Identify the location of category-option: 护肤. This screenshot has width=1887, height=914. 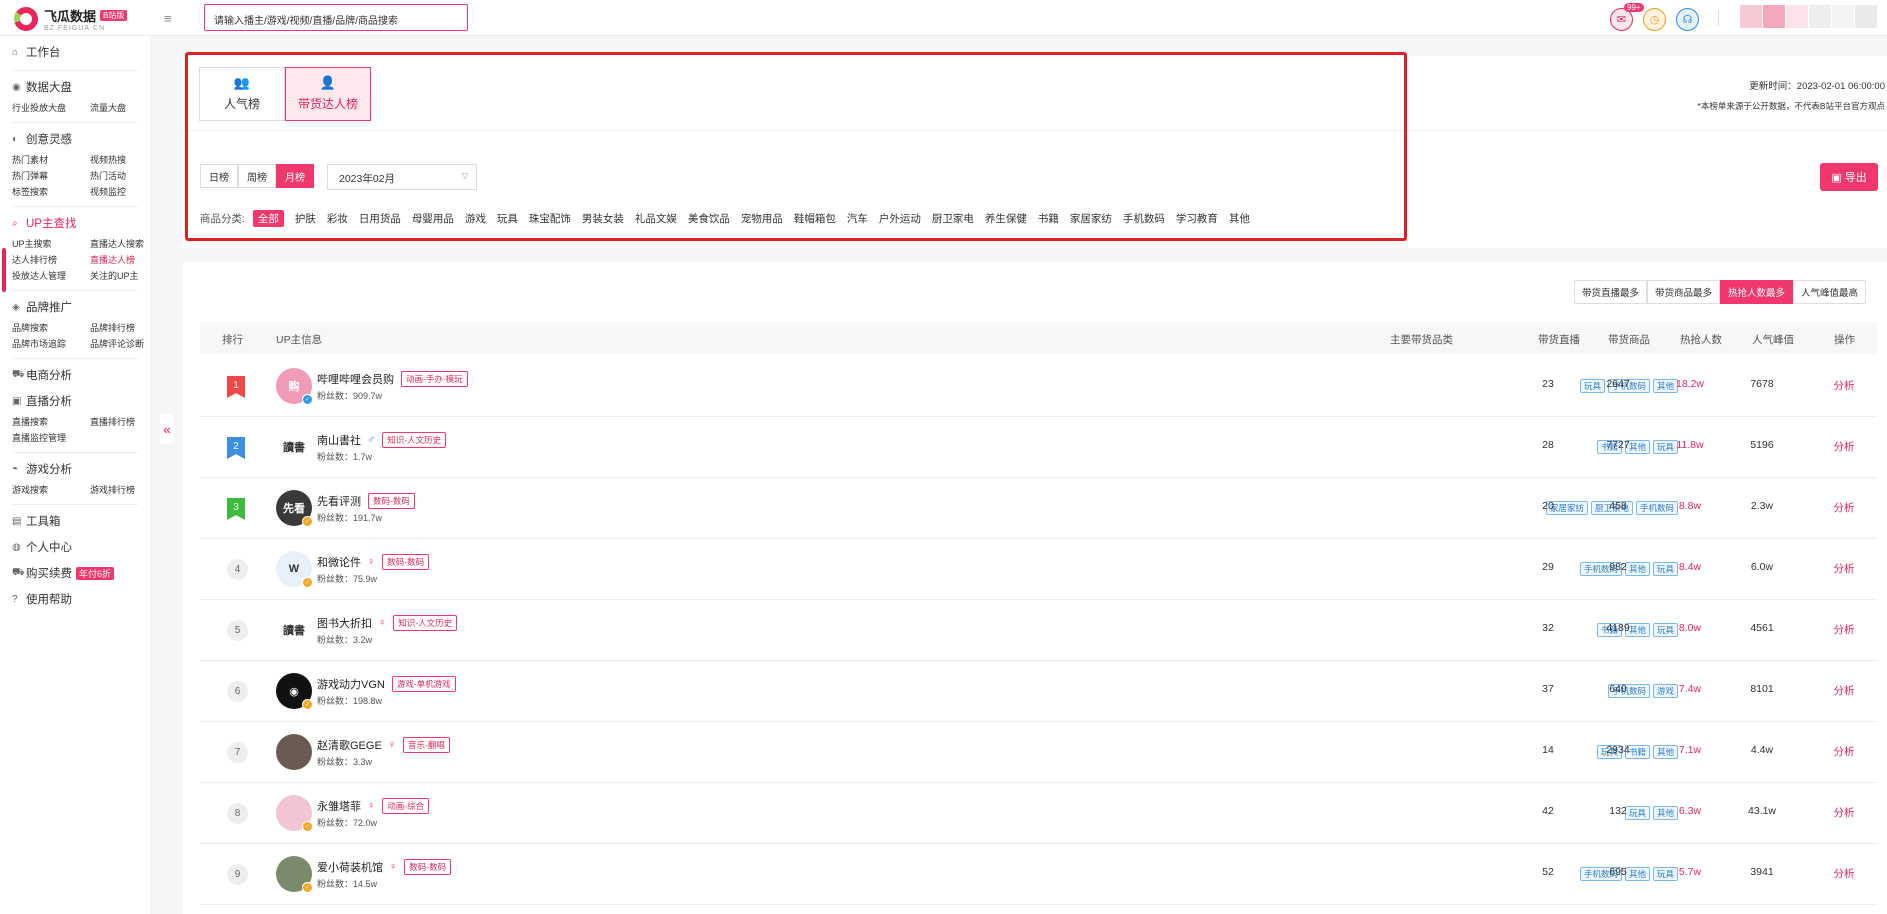
(305, 218).